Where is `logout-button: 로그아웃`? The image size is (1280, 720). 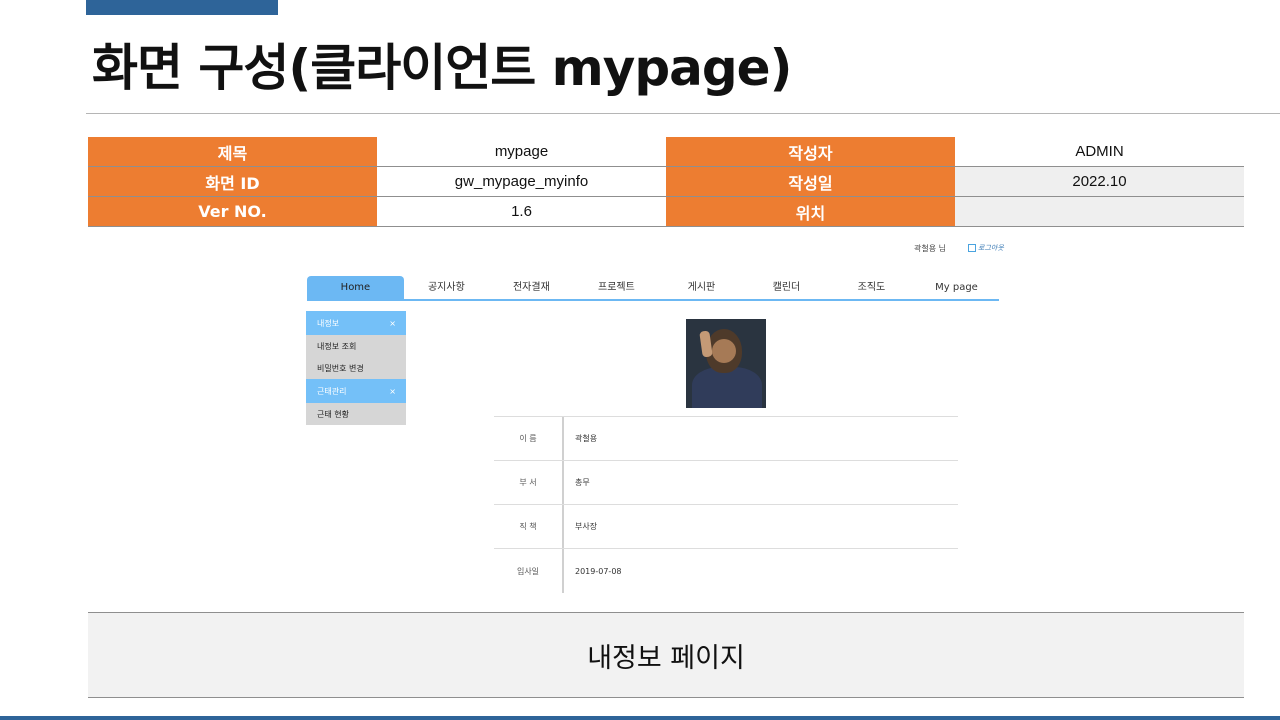 logout-button: 로그아웃 is located at coordinates (986, 248).